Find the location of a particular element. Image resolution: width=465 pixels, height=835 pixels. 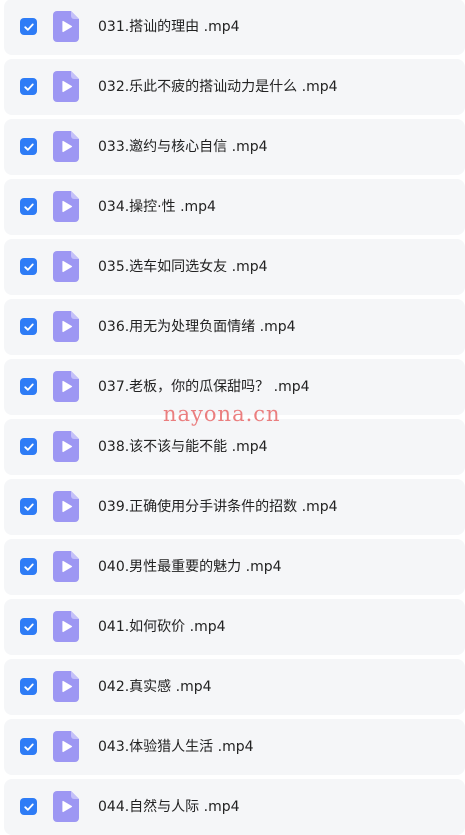

file-row: 033.邀约与核心自信 .mp4 is located at coordinates (234, 147).